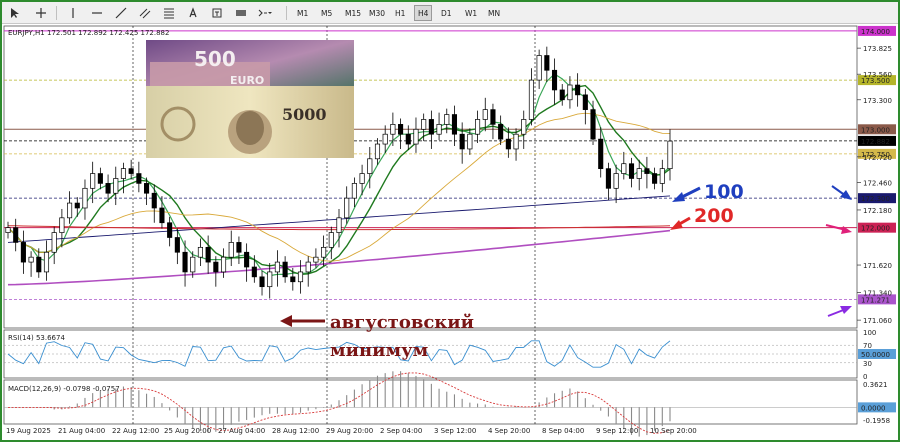 This screenshot has height=442, width=900. I want to click on august-low-arrow, so click(302, 321).